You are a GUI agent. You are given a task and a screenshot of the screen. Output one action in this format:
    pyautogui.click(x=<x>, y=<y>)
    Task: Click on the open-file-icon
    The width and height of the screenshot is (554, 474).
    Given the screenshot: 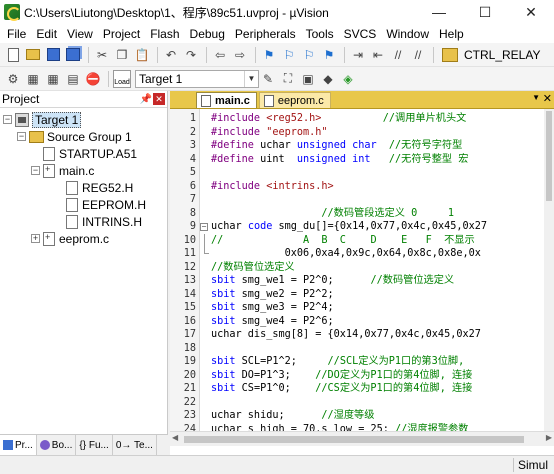 What is the action you would take?
    pyautogui.click(x=33, y=55)
    